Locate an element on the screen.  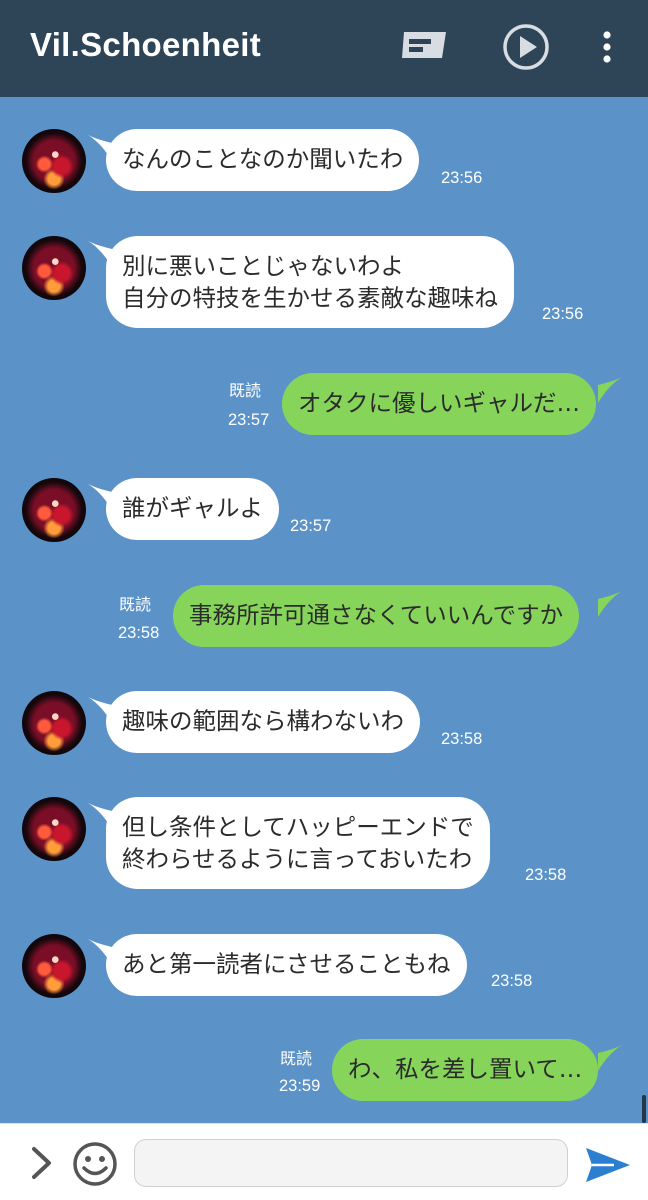
message-input-bar is located at coordinates (324, 1161).